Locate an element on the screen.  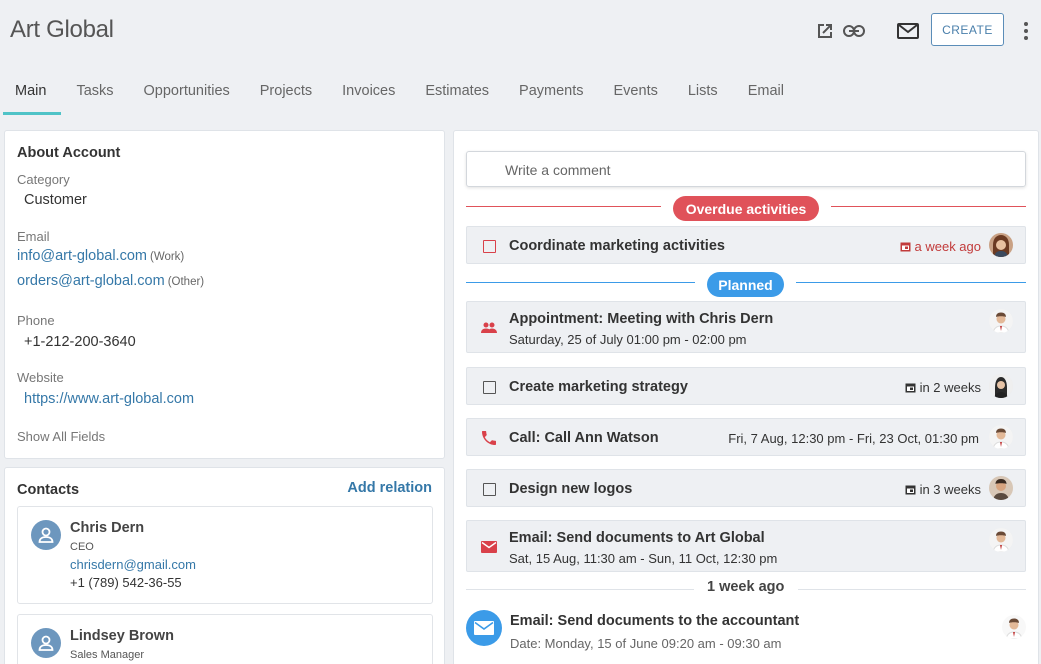
activity-date: Saturday, 25 of July 01:00 pm - 02:00 pm is located at coordinates (628, 339).